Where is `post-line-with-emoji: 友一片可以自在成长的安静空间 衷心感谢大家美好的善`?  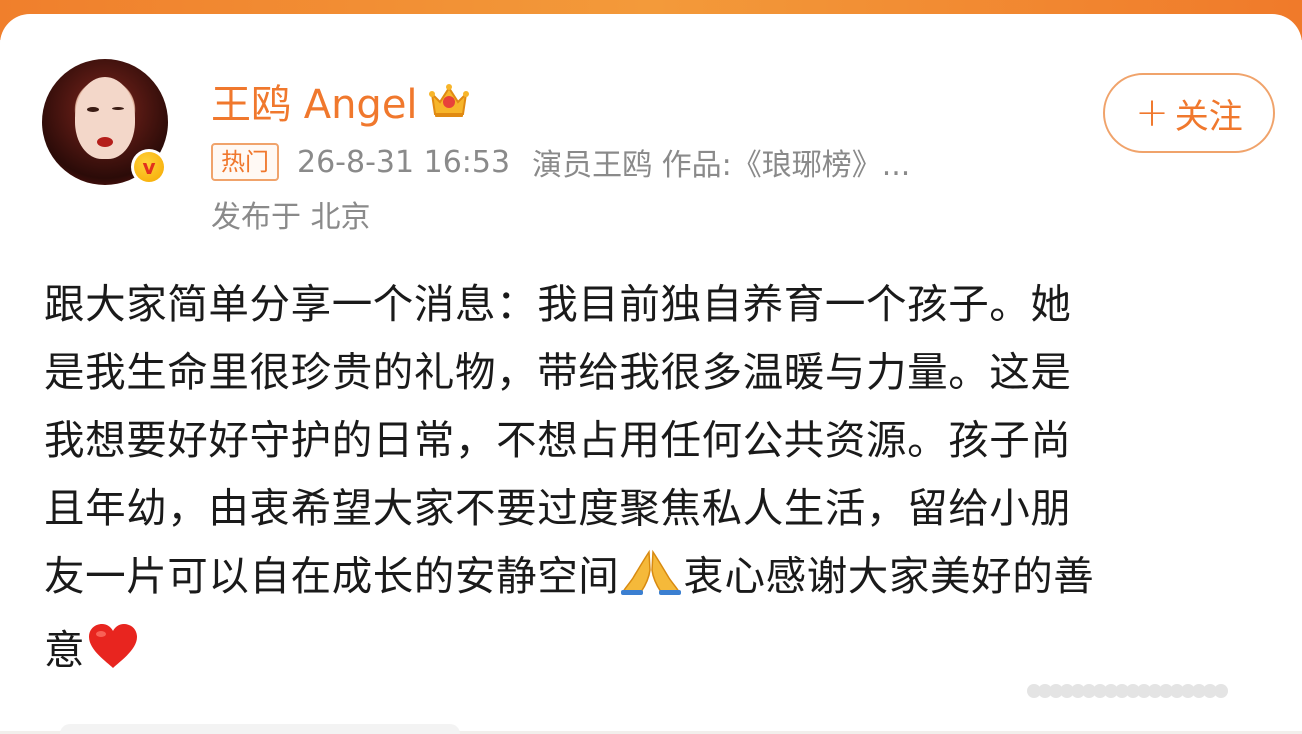
post-line-with-emoji: 友一片可以自在成长的安静空间 衷心感谢大家美好的善 is located at coordinates (651, 579).